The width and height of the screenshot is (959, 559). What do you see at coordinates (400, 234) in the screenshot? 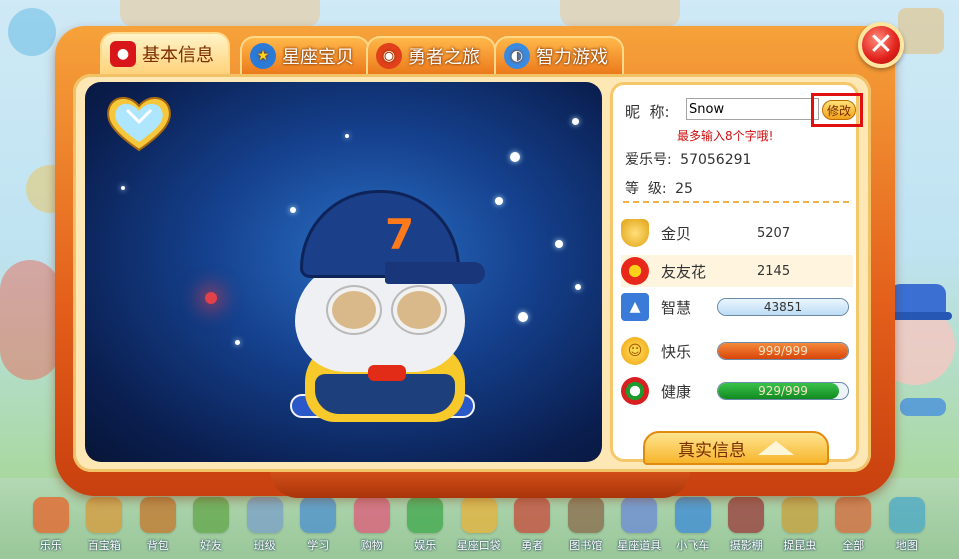
I see `cap-number-badge: 7` at bounding box center [400, 234].